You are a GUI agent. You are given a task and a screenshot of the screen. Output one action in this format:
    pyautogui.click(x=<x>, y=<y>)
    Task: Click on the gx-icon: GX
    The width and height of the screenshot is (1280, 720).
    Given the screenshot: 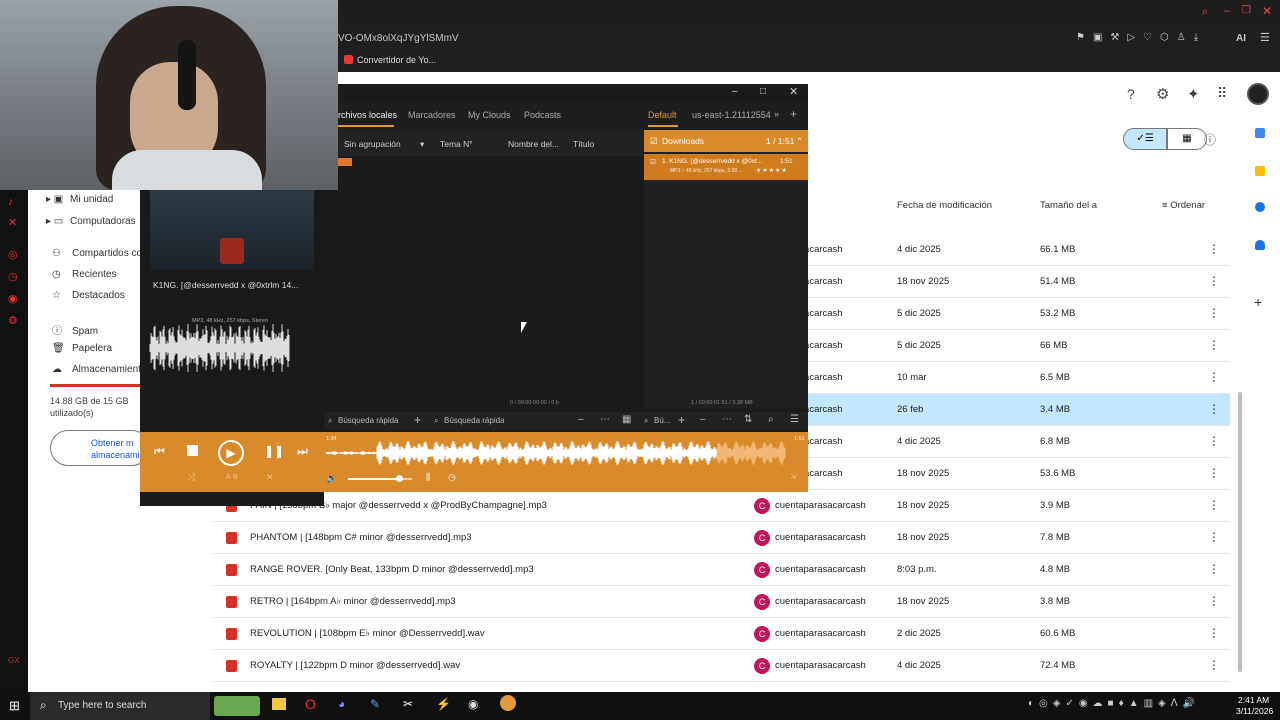 What is the action you would take?
    pyautogui.click(x=14, y=660)
    